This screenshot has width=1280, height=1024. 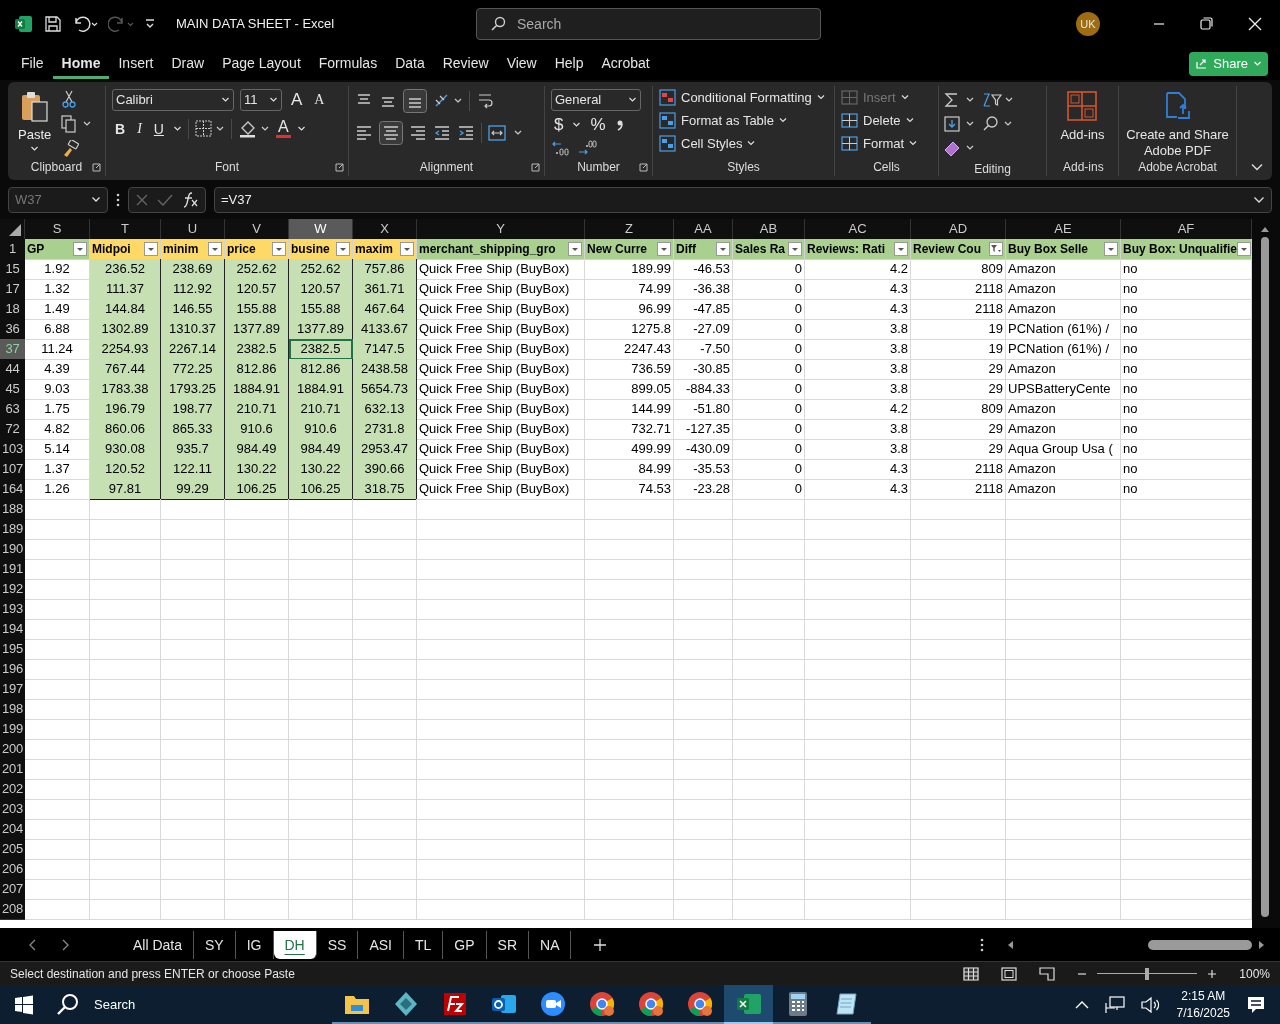 What do you see at coordinates (261, 63) in the screenshot?
I see `ribbon-tab: Page Layout` at bounding box center [261, 63].